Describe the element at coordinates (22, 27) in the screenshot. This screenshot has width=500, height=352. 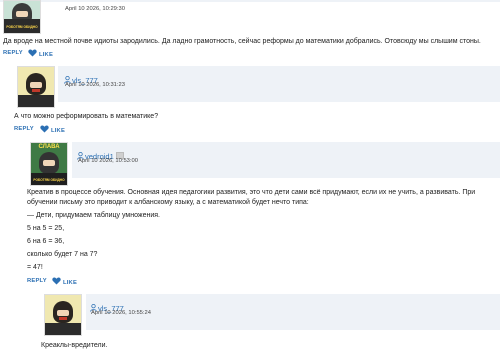
I see `avatar-caption: РОБОТЯМ ОБИДНО` at that location.